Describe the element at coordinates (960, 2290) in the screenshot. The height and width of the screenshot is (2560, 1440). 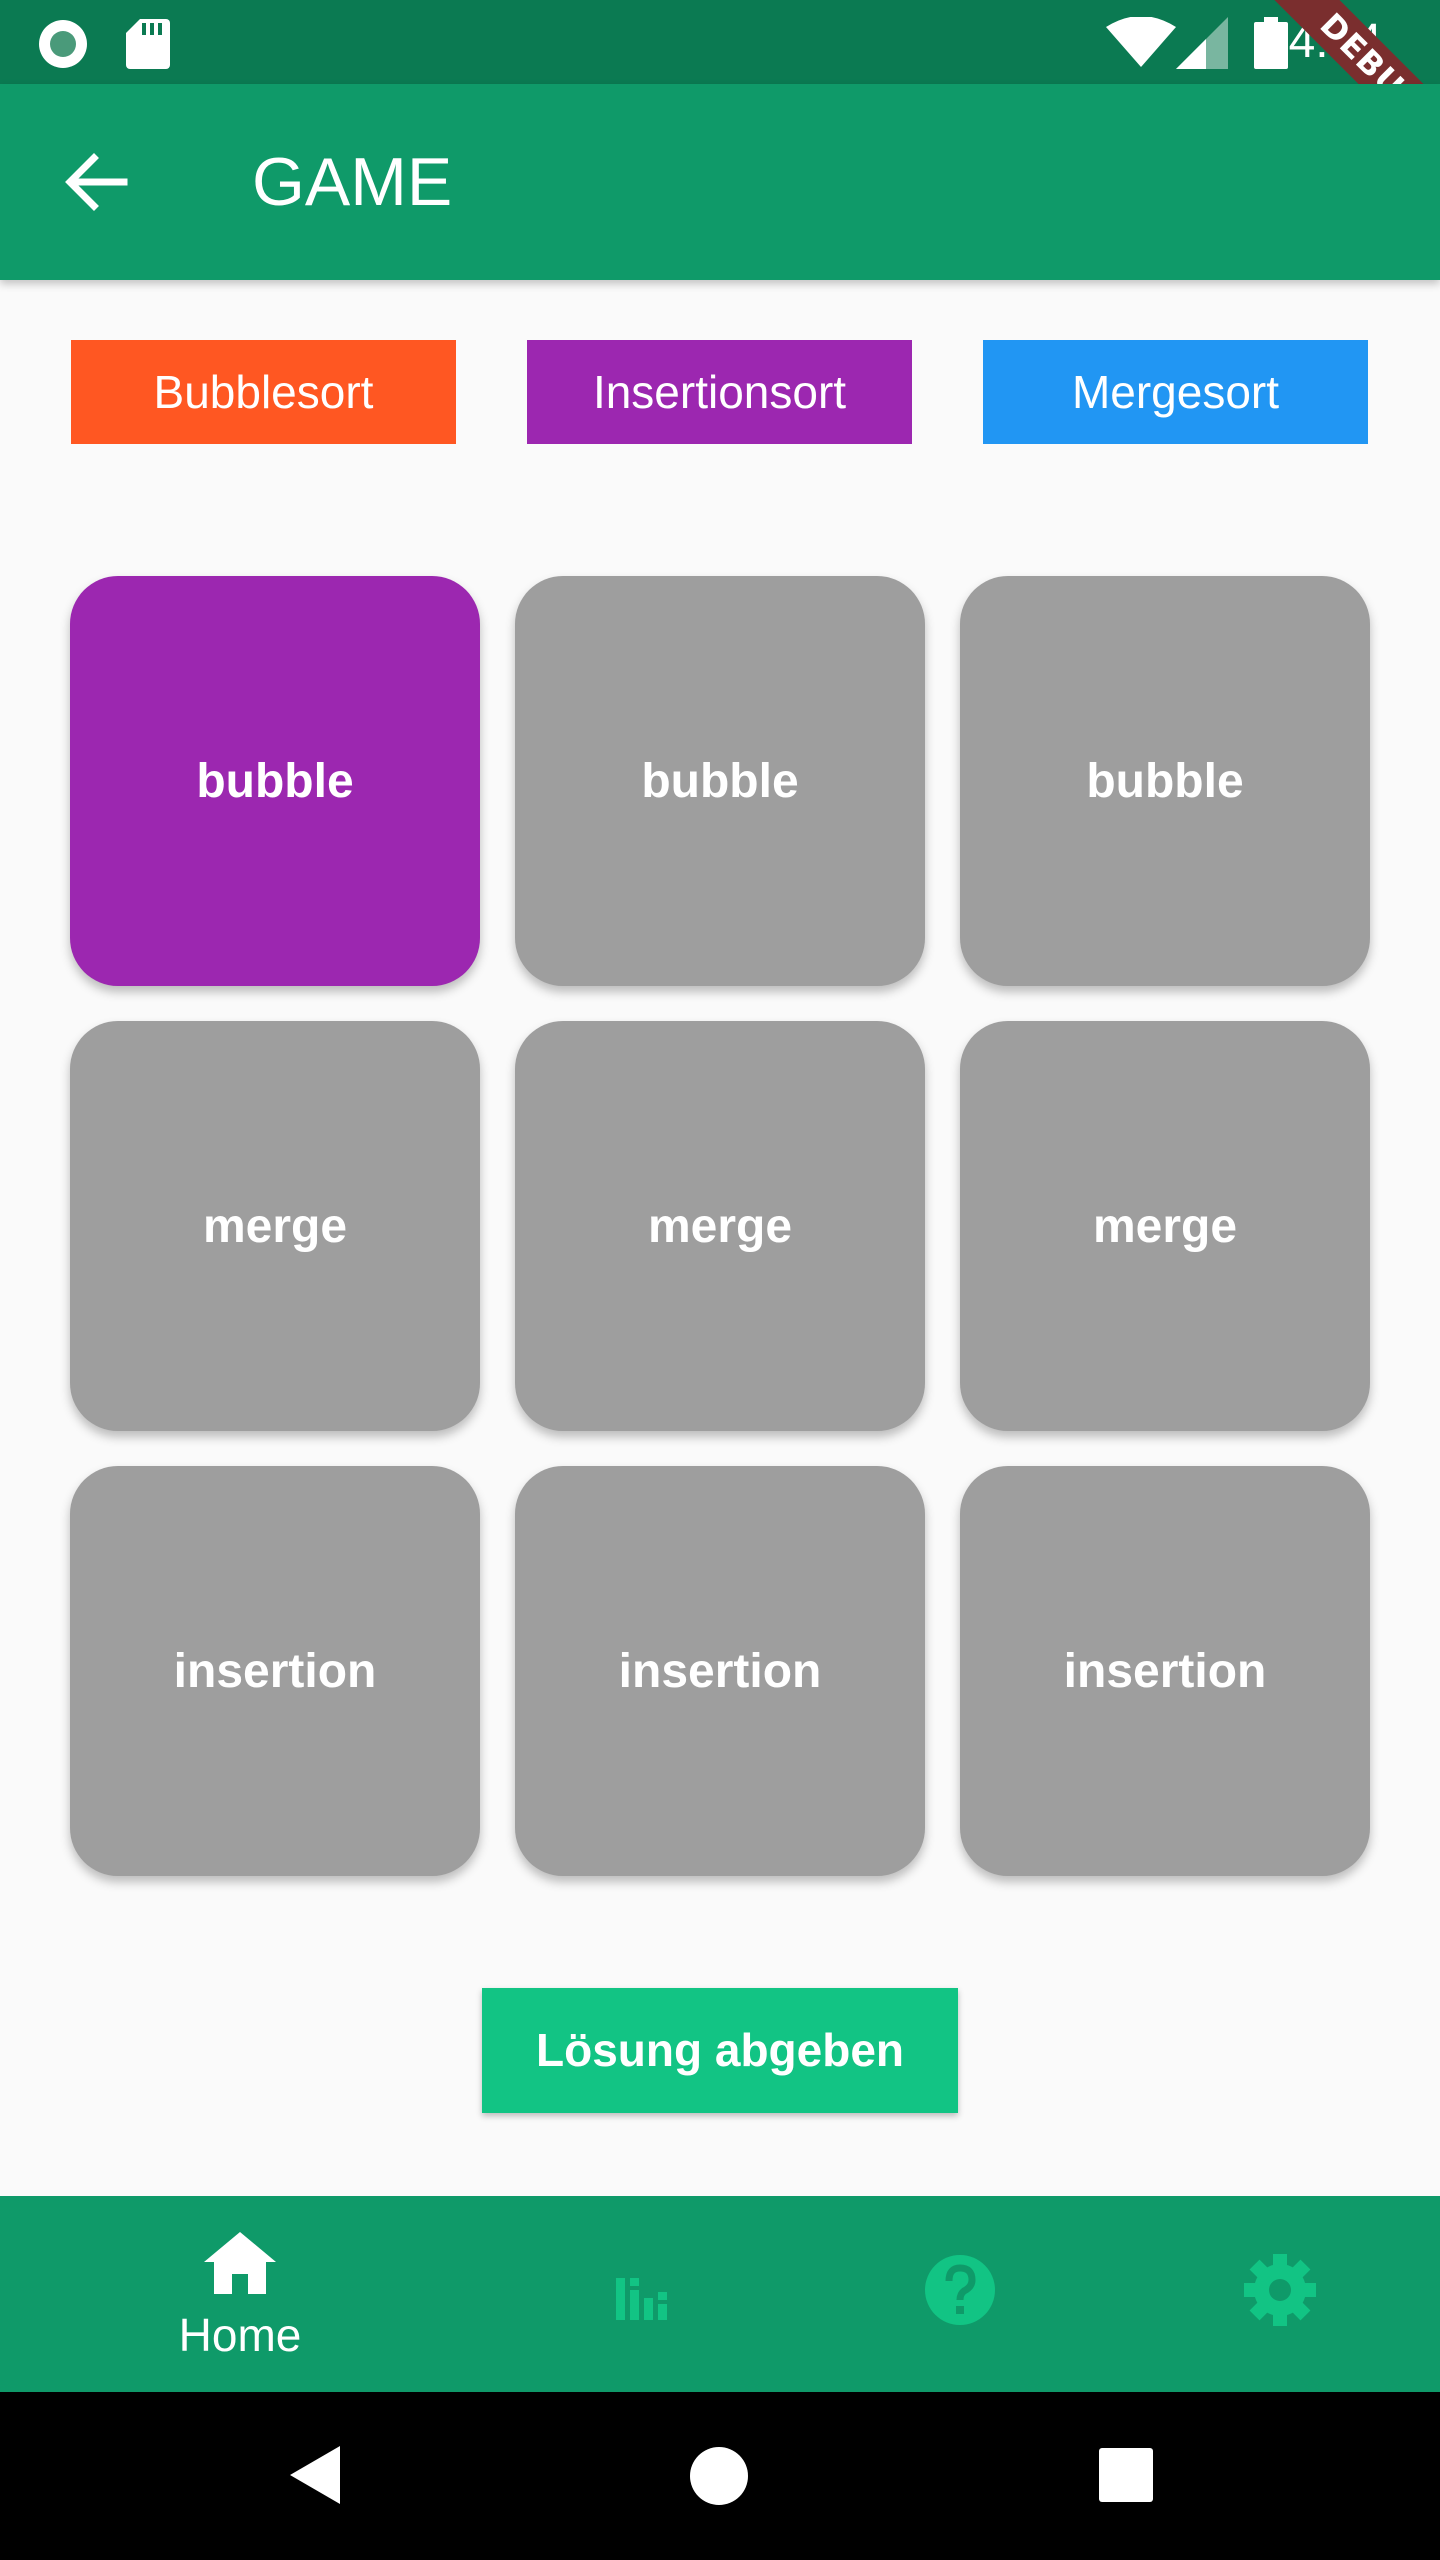
I see `help-icon` at that location.